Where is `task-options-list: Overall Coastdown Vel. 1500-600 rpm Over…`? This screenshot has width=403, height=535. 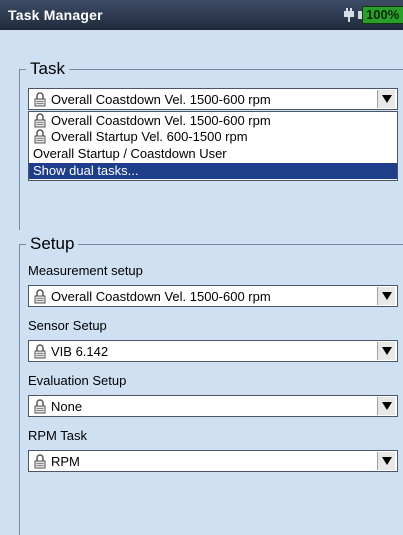 task-options-list: Overall Coastdown Vel. 1500-600 rpm Over… is located at coordinates (213, 146).